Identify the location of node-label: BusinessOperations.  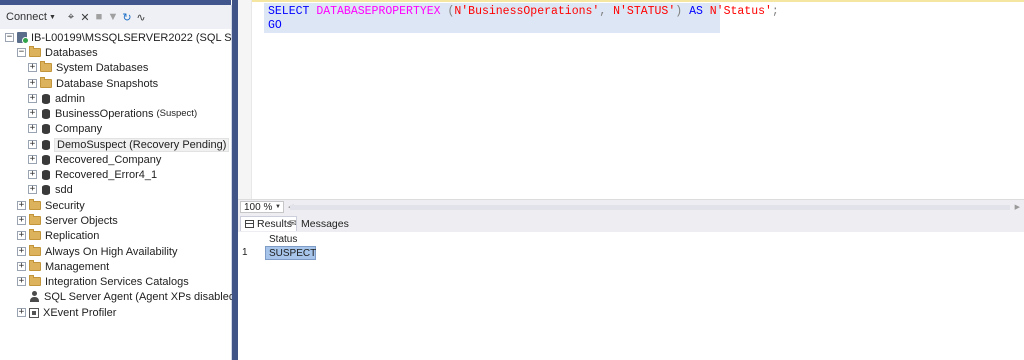
(104, 113).